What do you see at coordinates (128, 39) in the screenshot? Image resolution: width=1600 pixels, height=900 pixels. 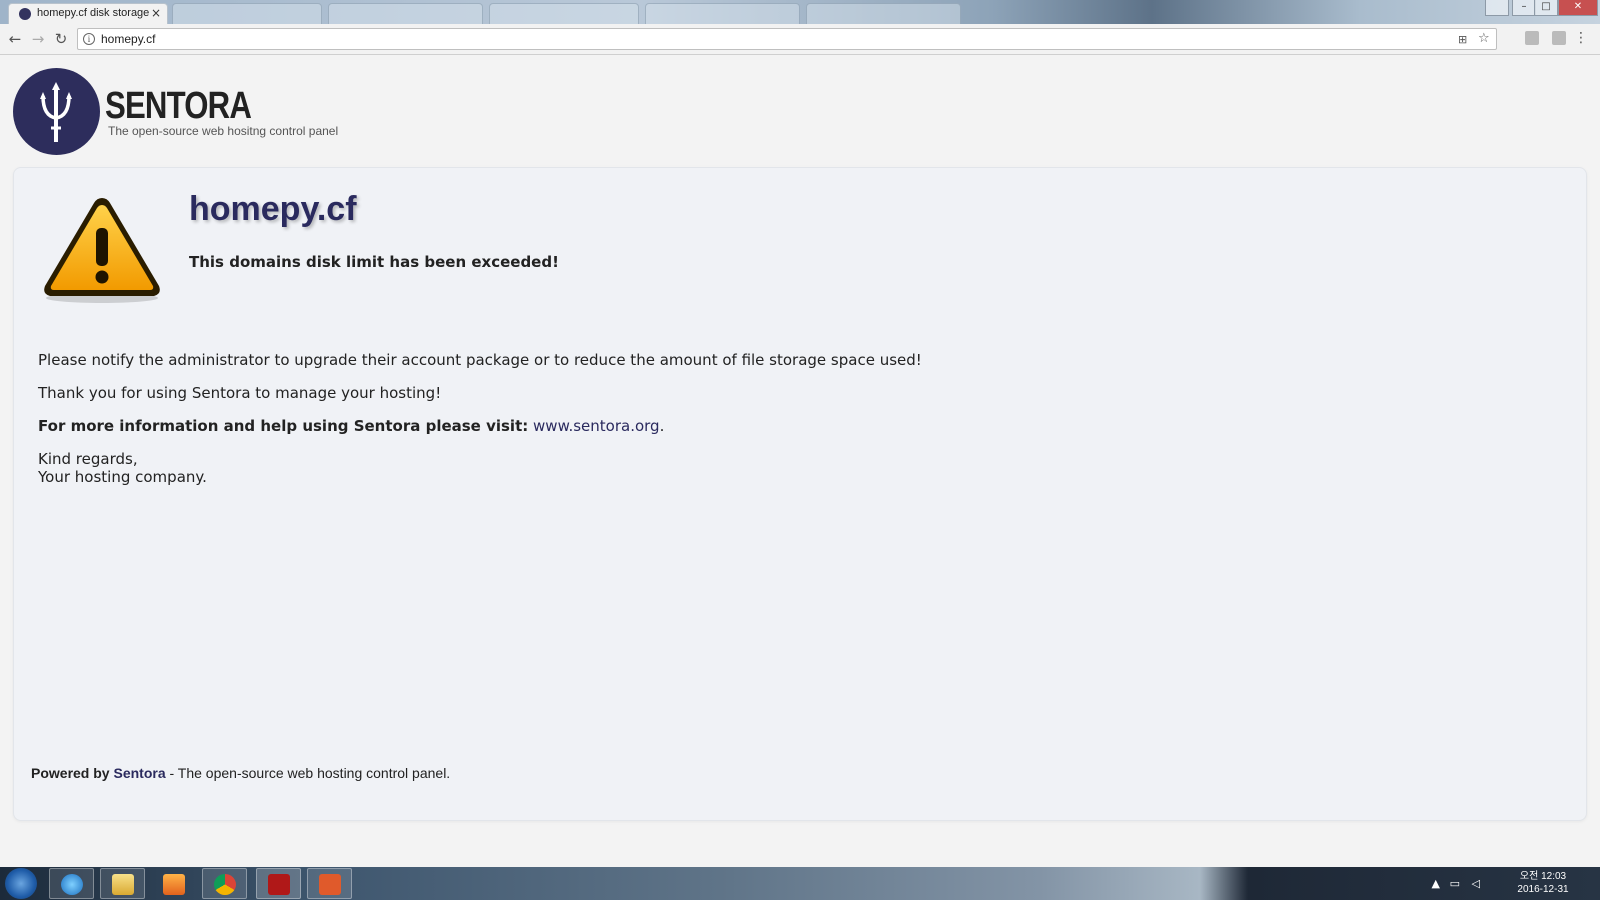 I see `url-text: homepy.cf` at bounding box center [128, 39].